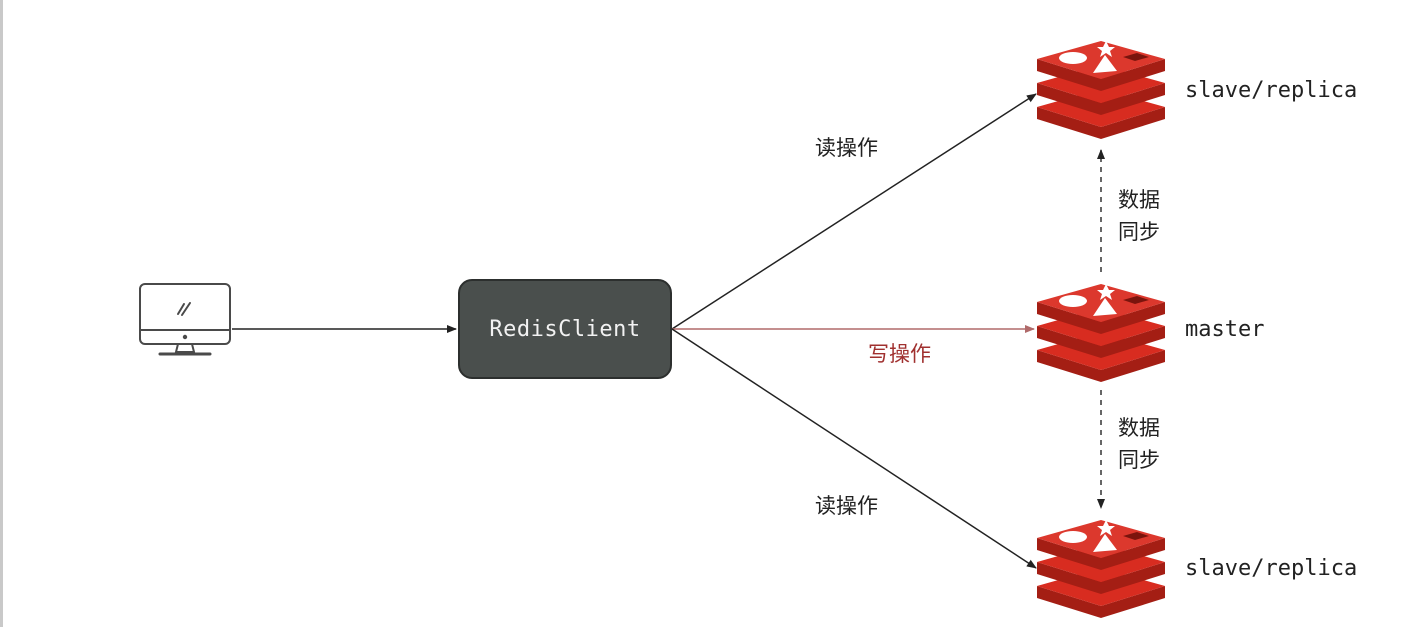 The image size is (1418, 627). Describe the element at coordinates (1101, 333) in the screenshot. I see `redis-logo-icon-master` at that location.